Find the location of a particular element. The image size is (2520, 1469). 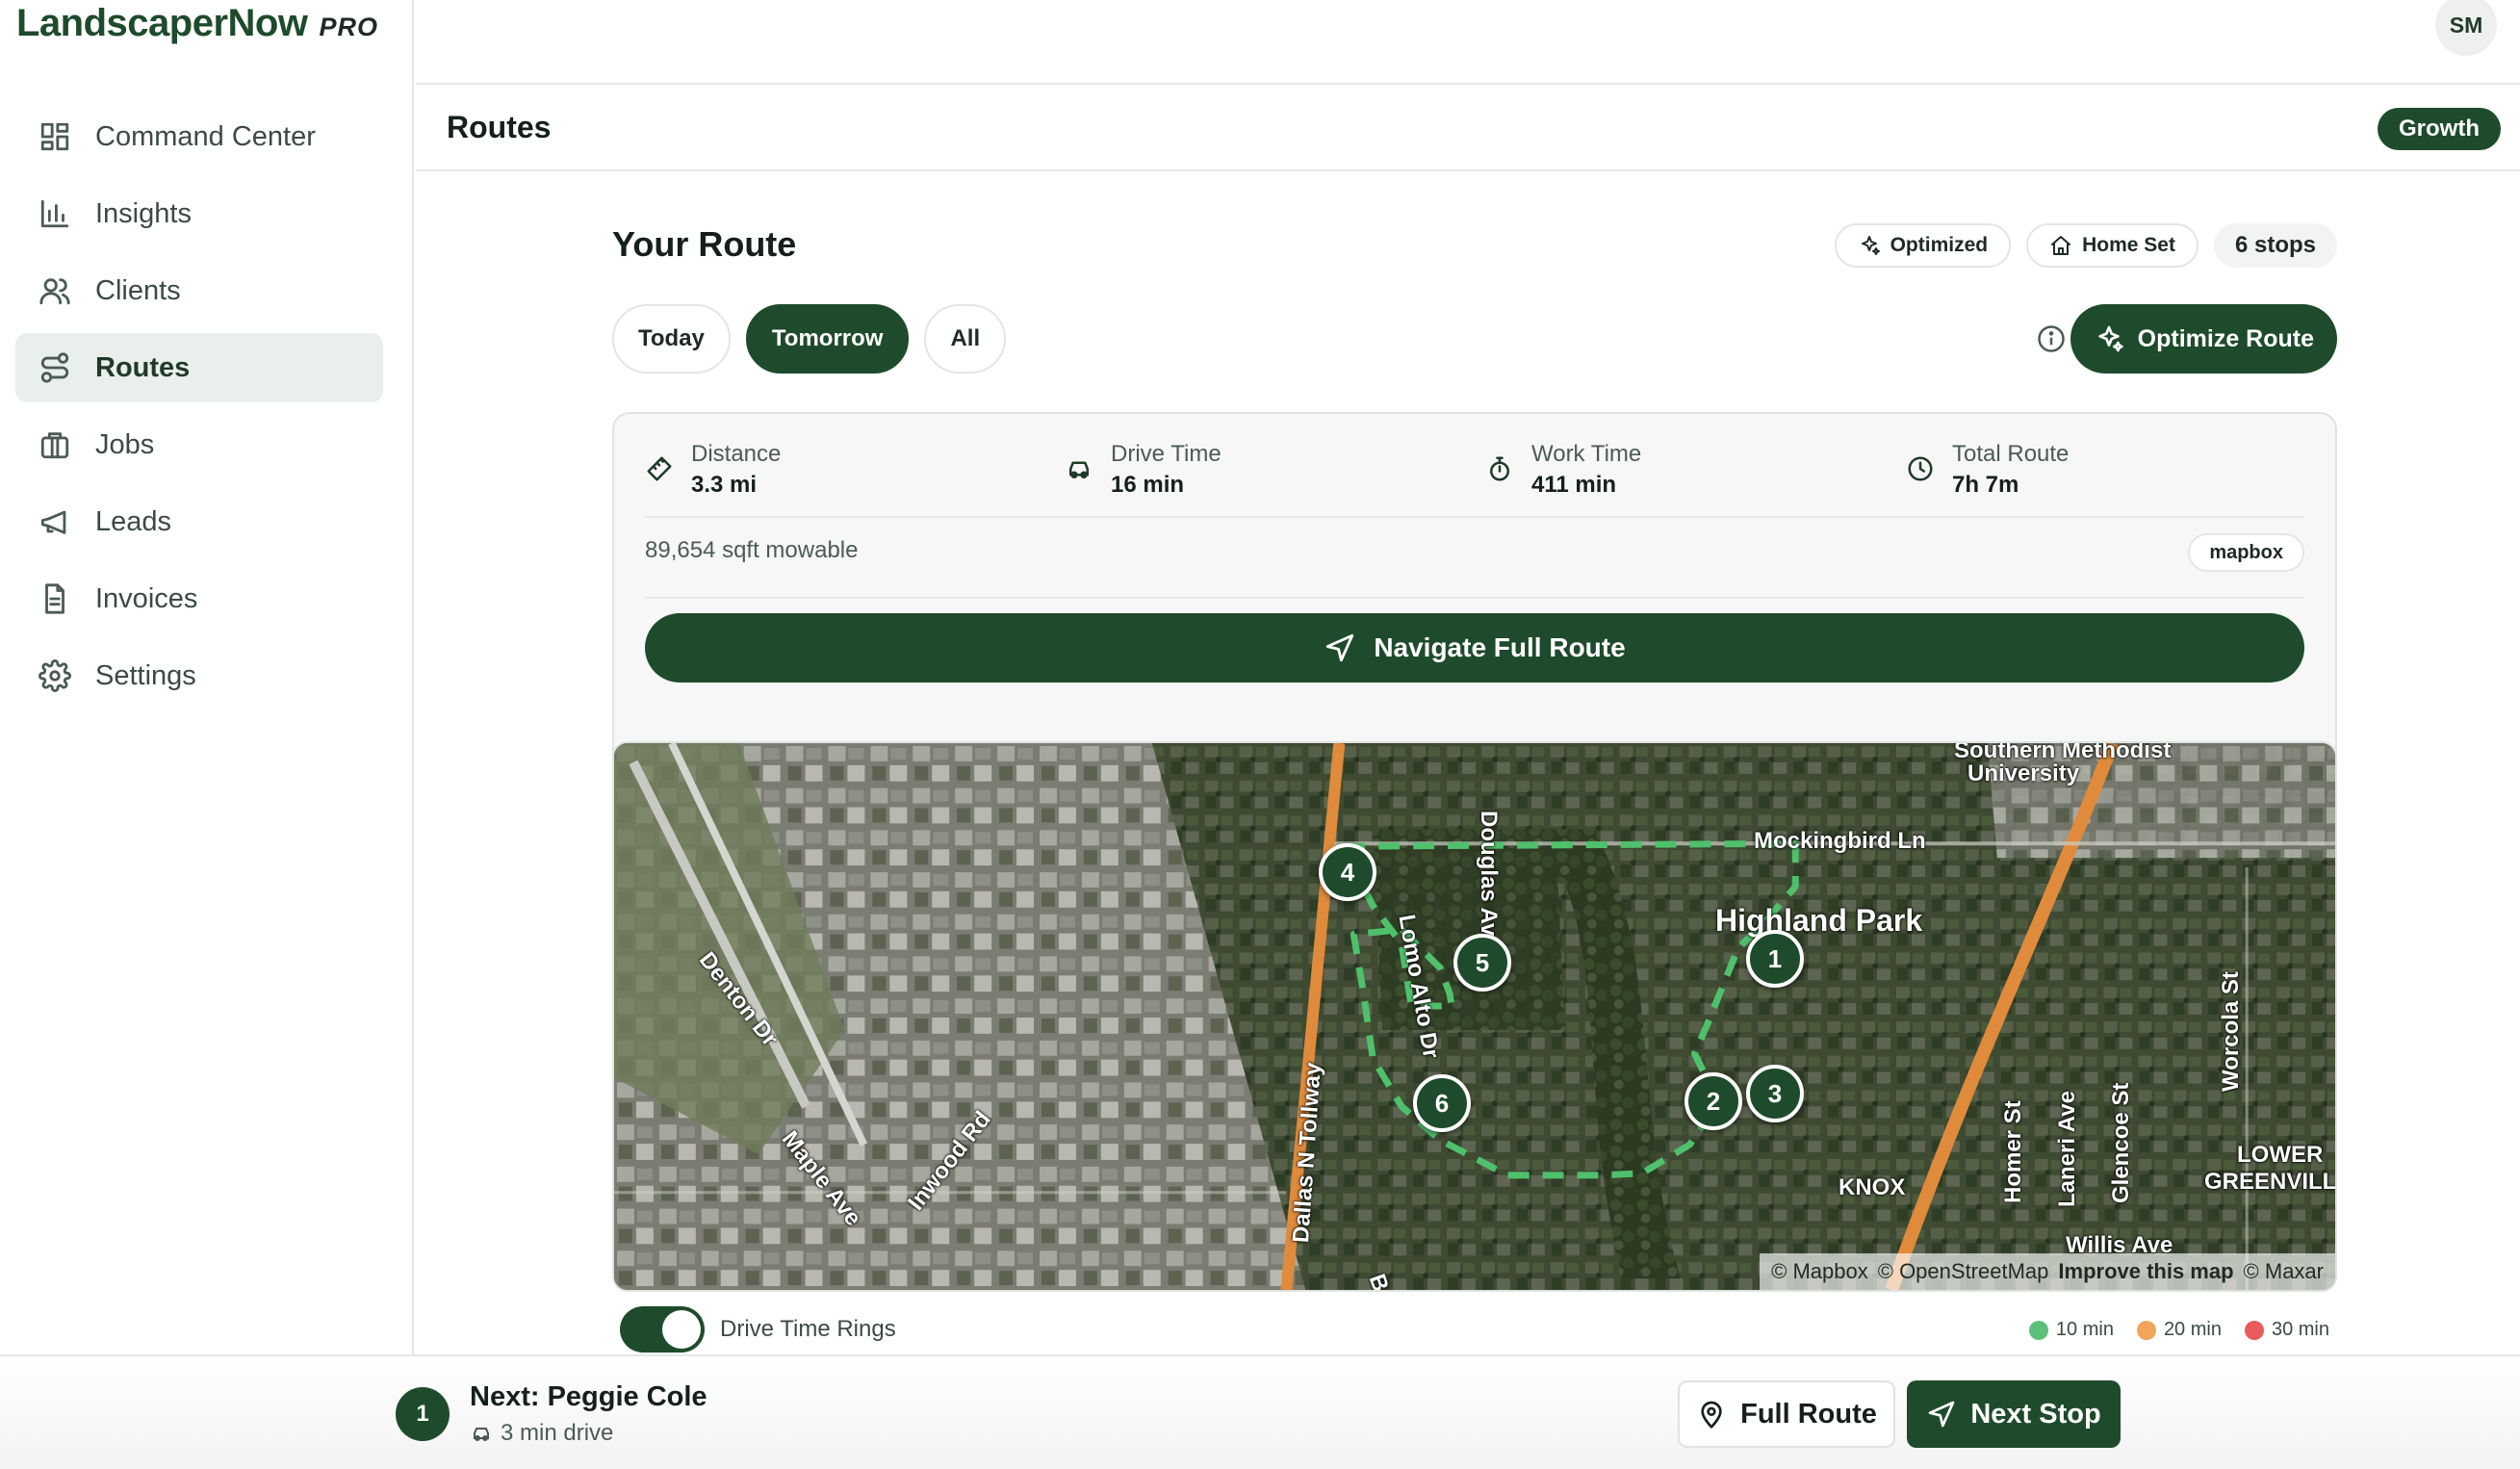

route-stop-marker: 4 is located at coordinates (1347, 872).